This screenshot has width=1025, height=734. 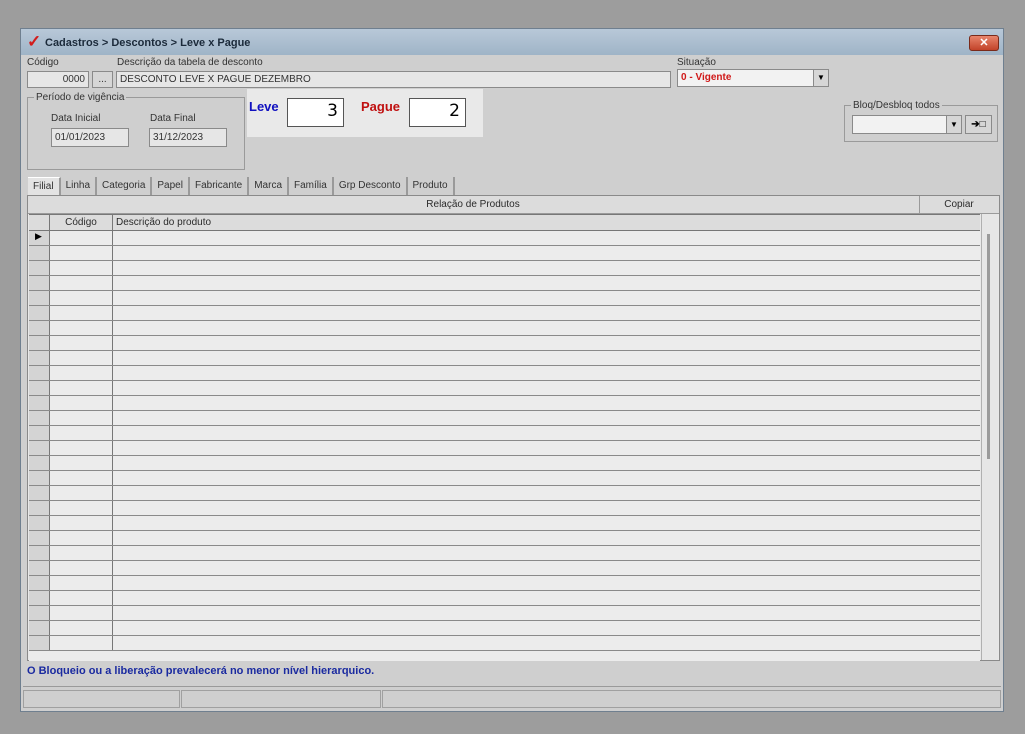 What do you see at coordinates (163, 222) in the screenshot?
I see `grid-header-descricao: Descrição do produto` at bounding box center [163, 222].